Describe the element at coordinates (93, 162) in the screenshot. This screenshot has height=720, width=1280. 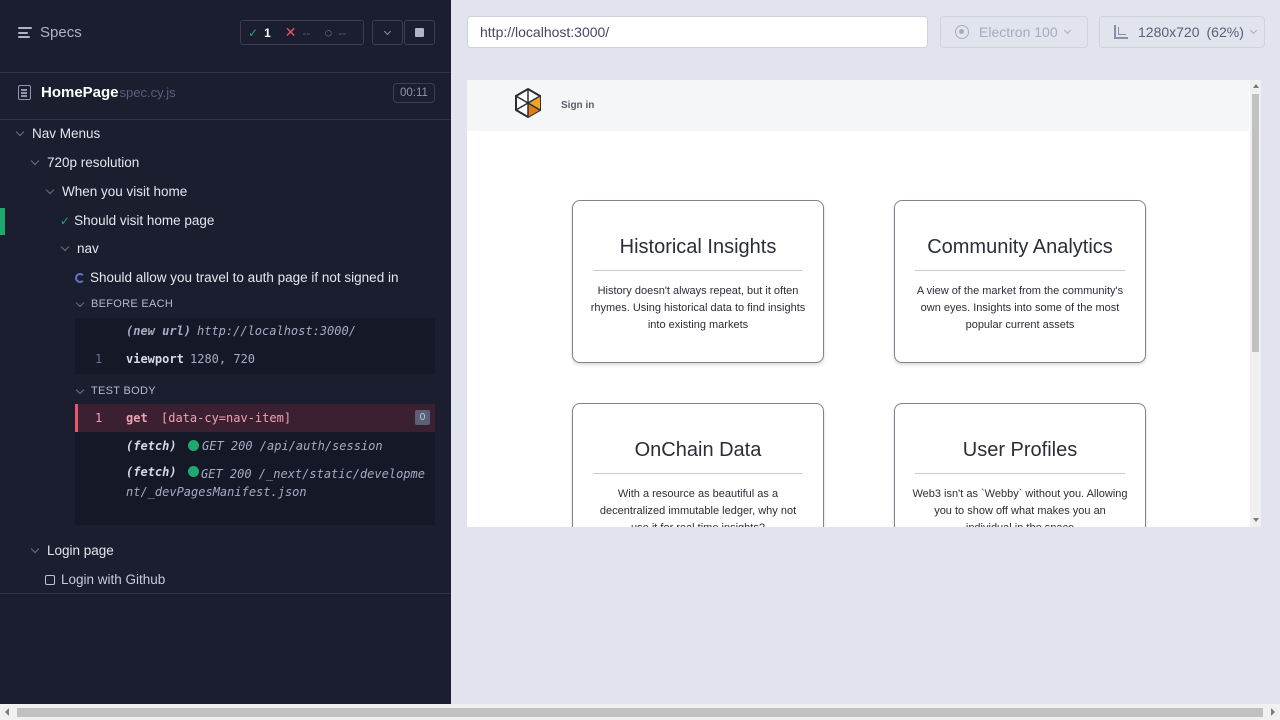
I see `suite-label: 720p resolution` at that location.